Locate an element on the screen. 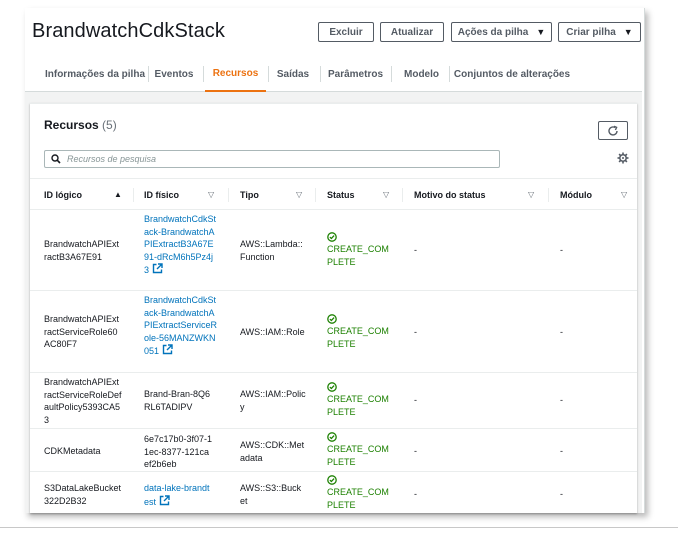  tab-outputs: Saídas is located at coordinates (293, 74).